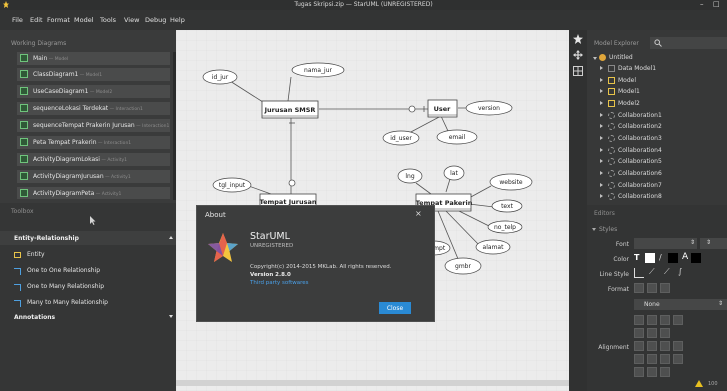 The image size is (727, 391). Describe the element at coordinates (372, 383) in the screenshot. I see `canvas-scrollbar-h` at that location.